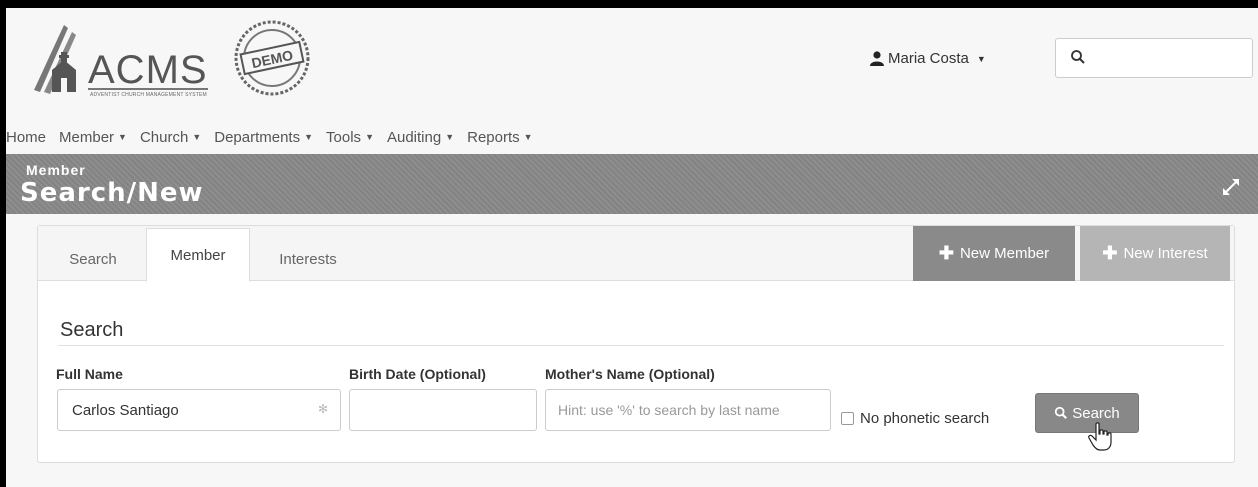 This screenshot has height=487, width=1258. What do you see at coordinates (630, 374) in the screenshot?
I see `mother-name-label: Mother's Name (Optional)` at bounding box center [630, 374].